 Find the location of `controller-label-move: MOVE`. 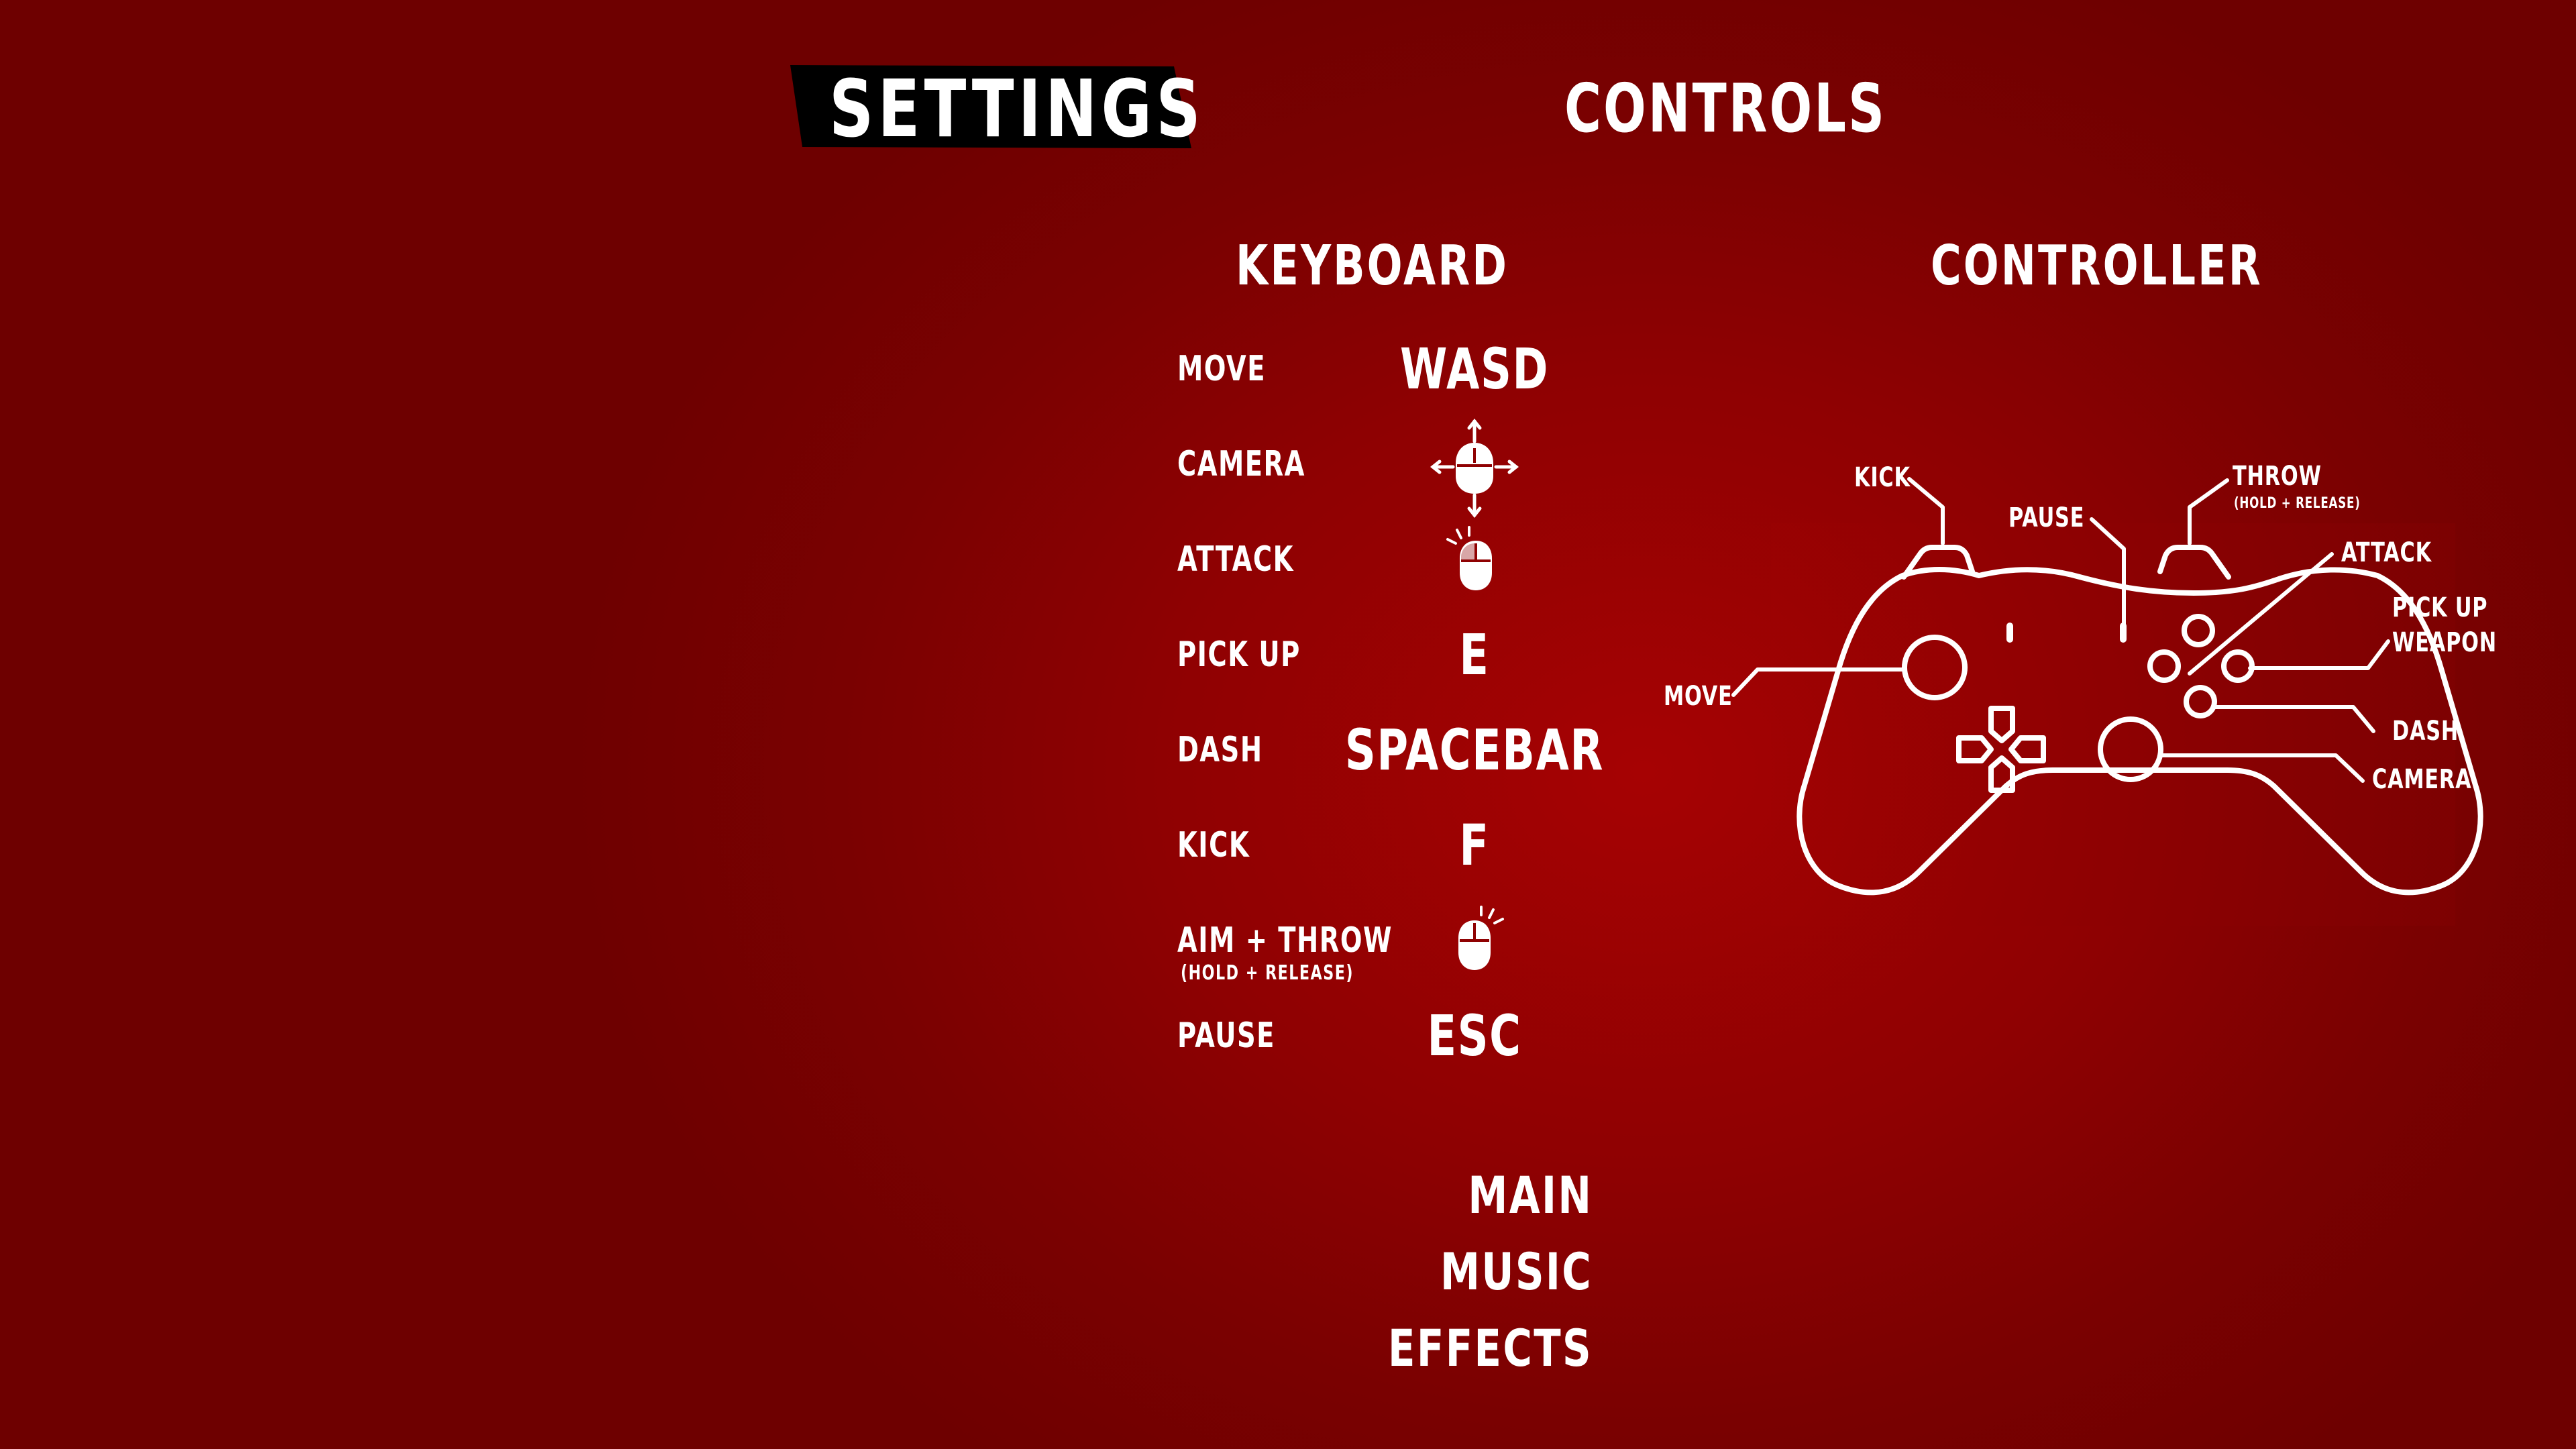

controller-label-move: MOVE is located at coordinates (1698, 696).